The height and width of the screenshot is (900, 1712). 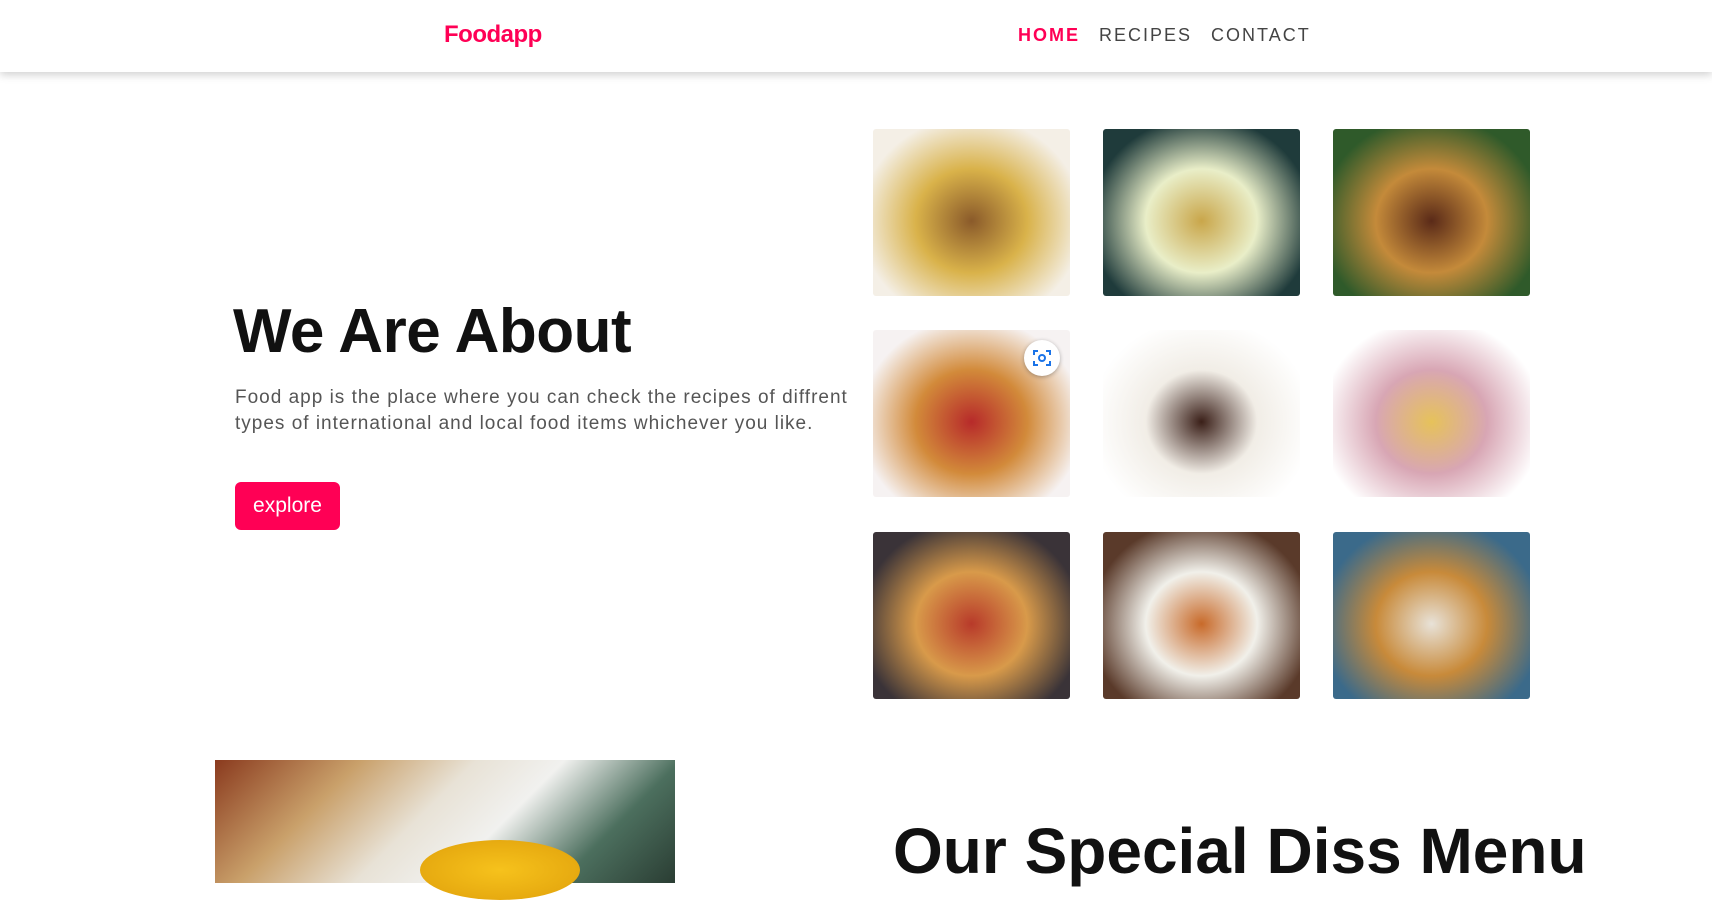 What do you see at coordinates (1431, 212) in the screenshot?
I see `food-image-burger` at bounding box center [1431, 212].